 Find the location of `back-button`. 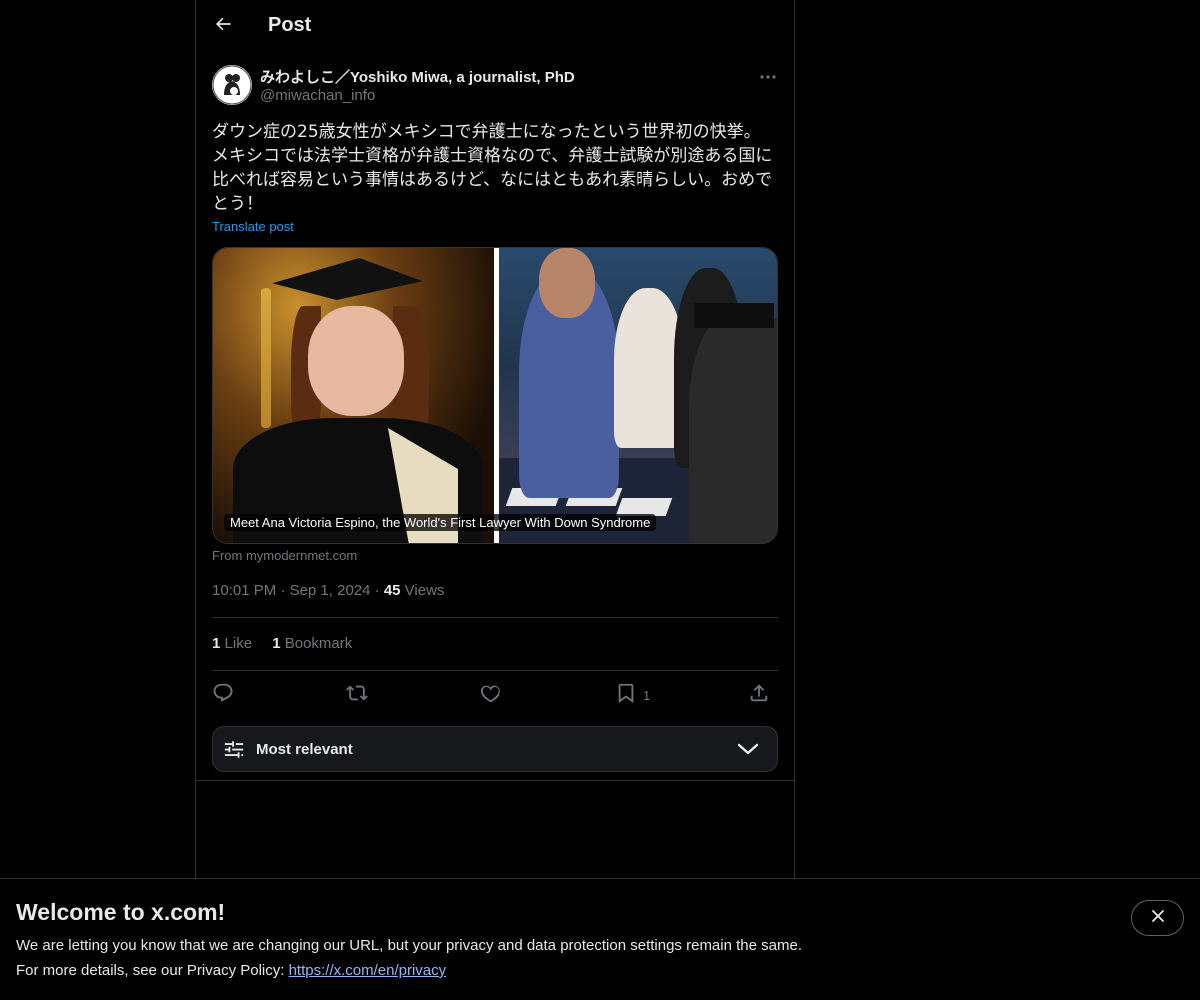

back-button is located at coordinates (223, 26).